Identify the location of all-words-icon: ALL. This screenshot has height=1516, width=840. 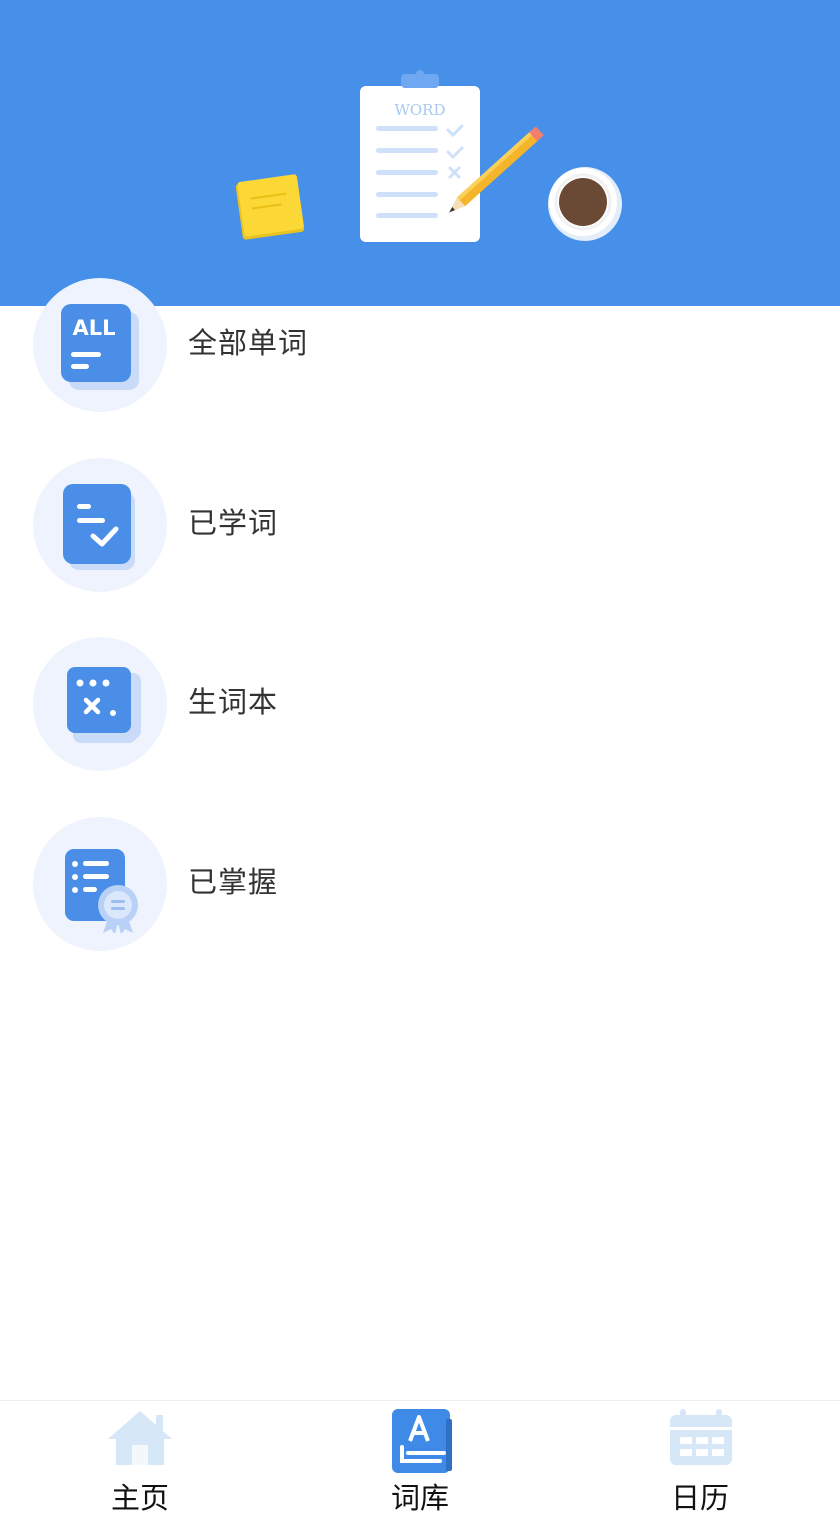
(100, 347).